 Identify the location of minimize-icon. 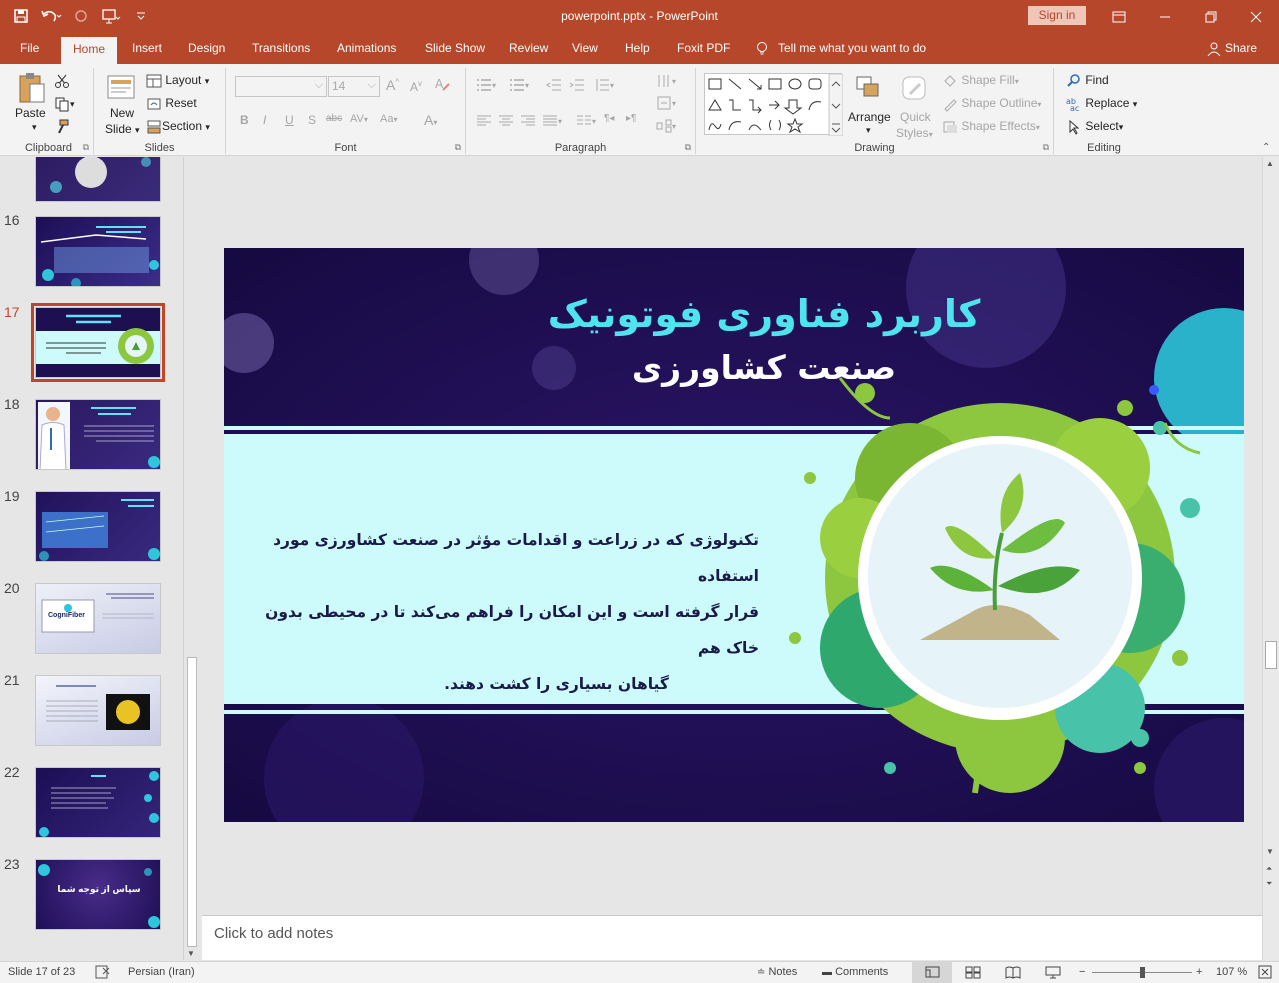
(1165, 16).